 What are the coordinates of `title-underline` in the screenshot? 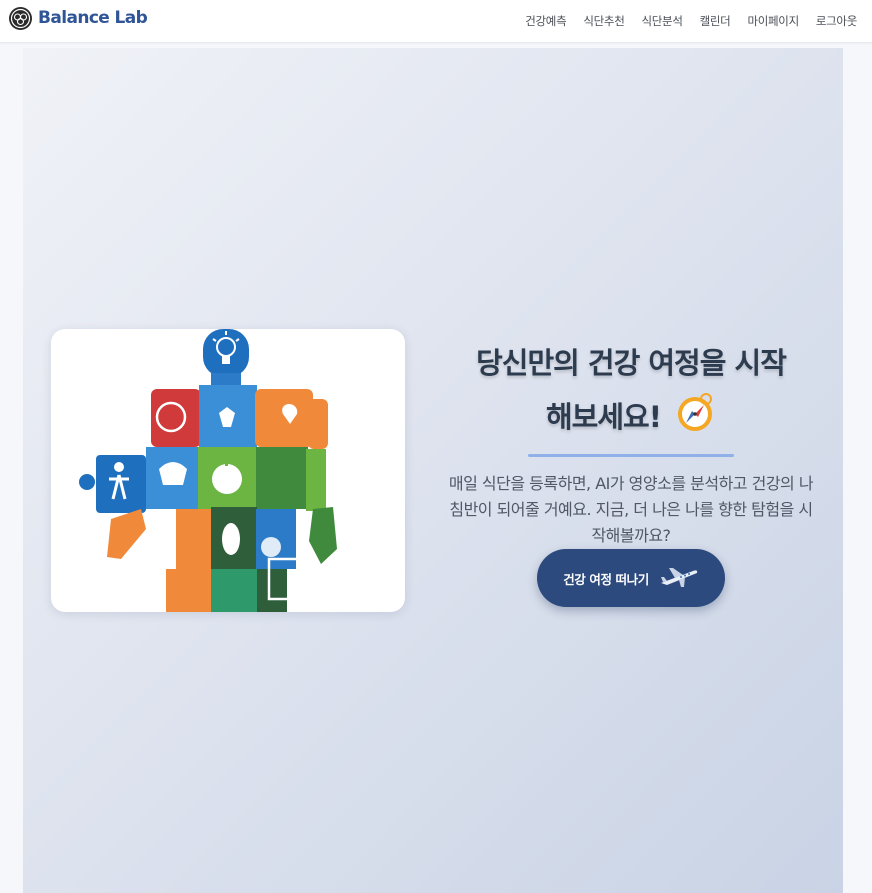 It's located at (631, 455).